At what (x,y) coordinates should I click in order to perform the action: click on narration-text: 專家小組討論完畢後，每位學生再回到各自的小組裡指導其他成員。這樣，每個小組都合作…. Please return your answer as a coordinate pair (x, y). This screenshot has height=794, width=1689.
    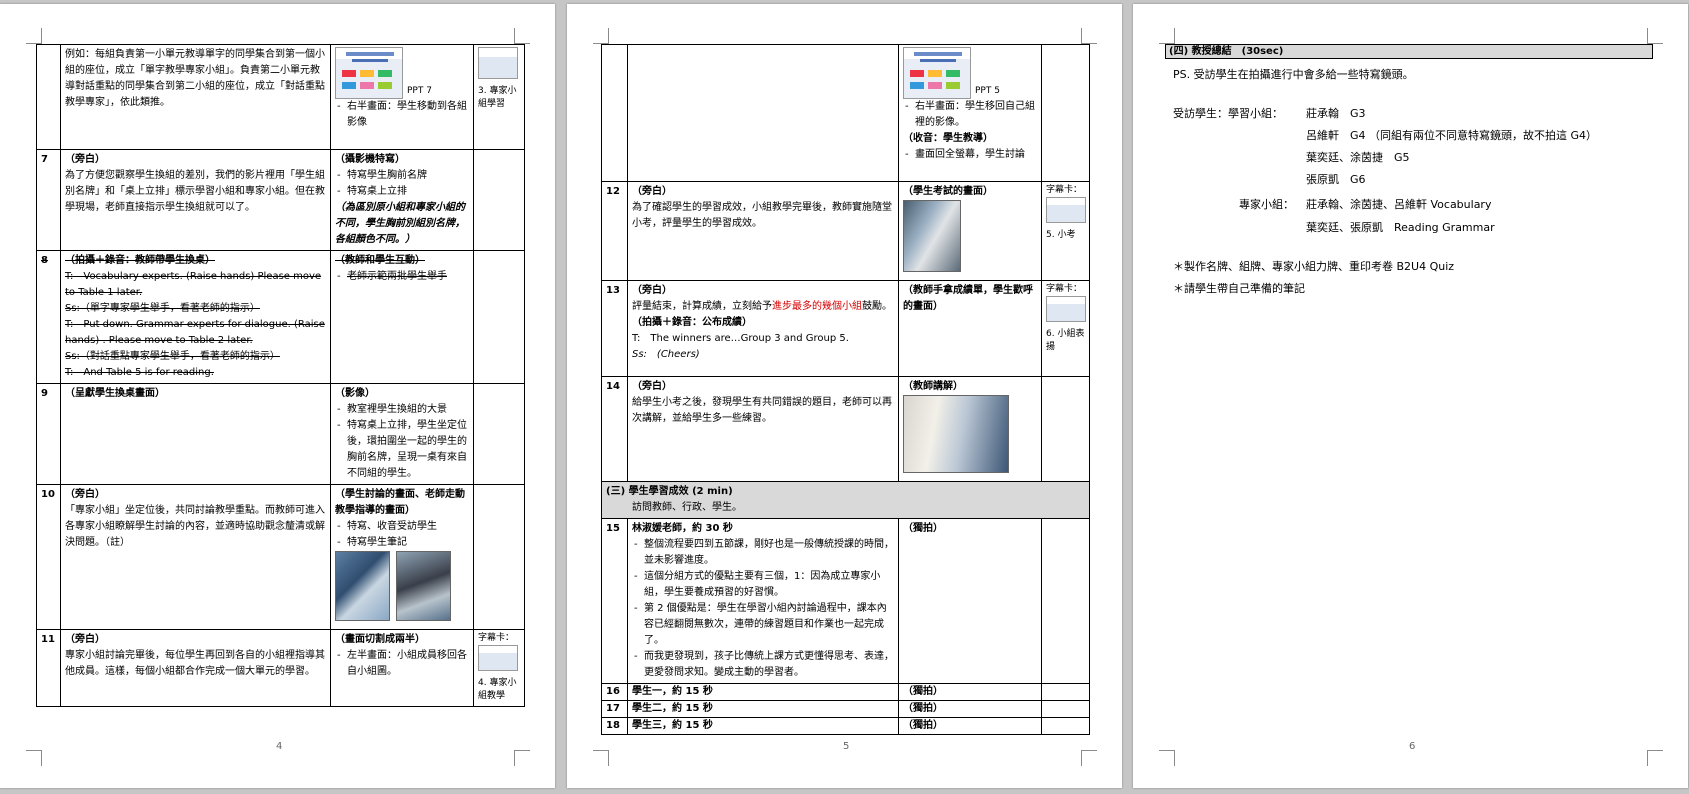
    Looking at the image, I should click on (195, 663).